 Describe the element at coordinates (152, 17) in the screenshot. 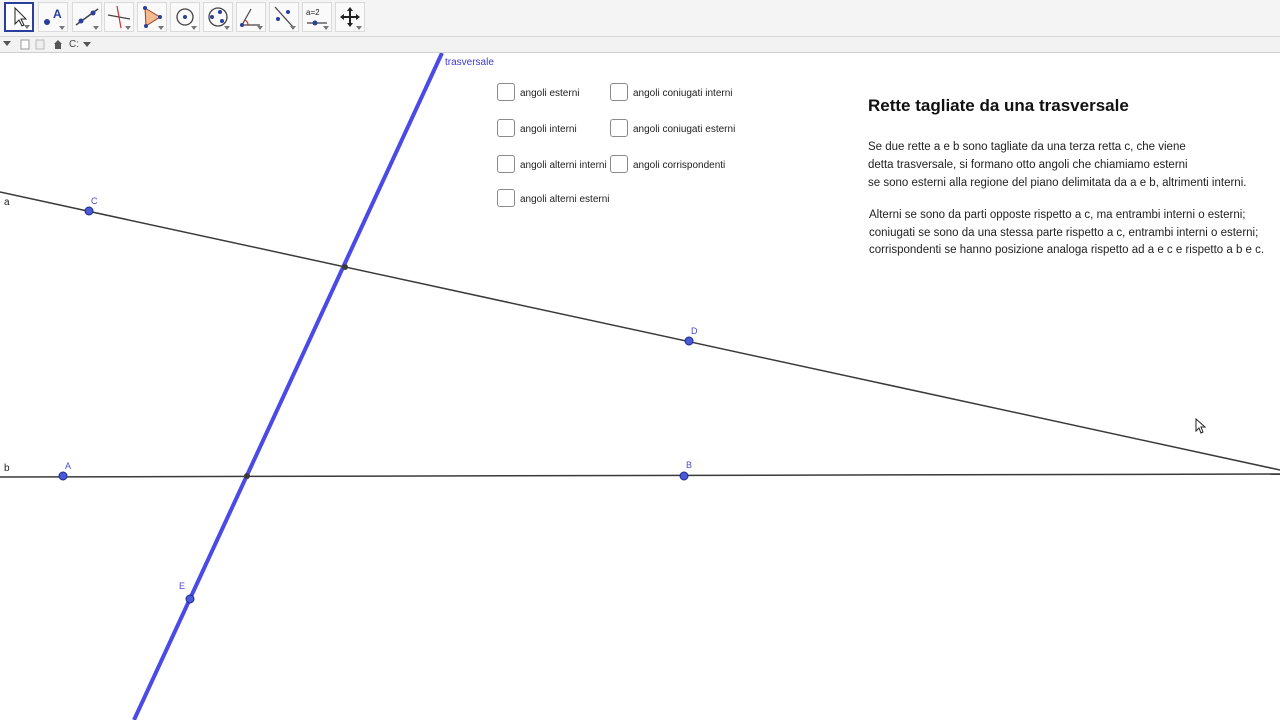

I see `polygon-tool-button` at that location.